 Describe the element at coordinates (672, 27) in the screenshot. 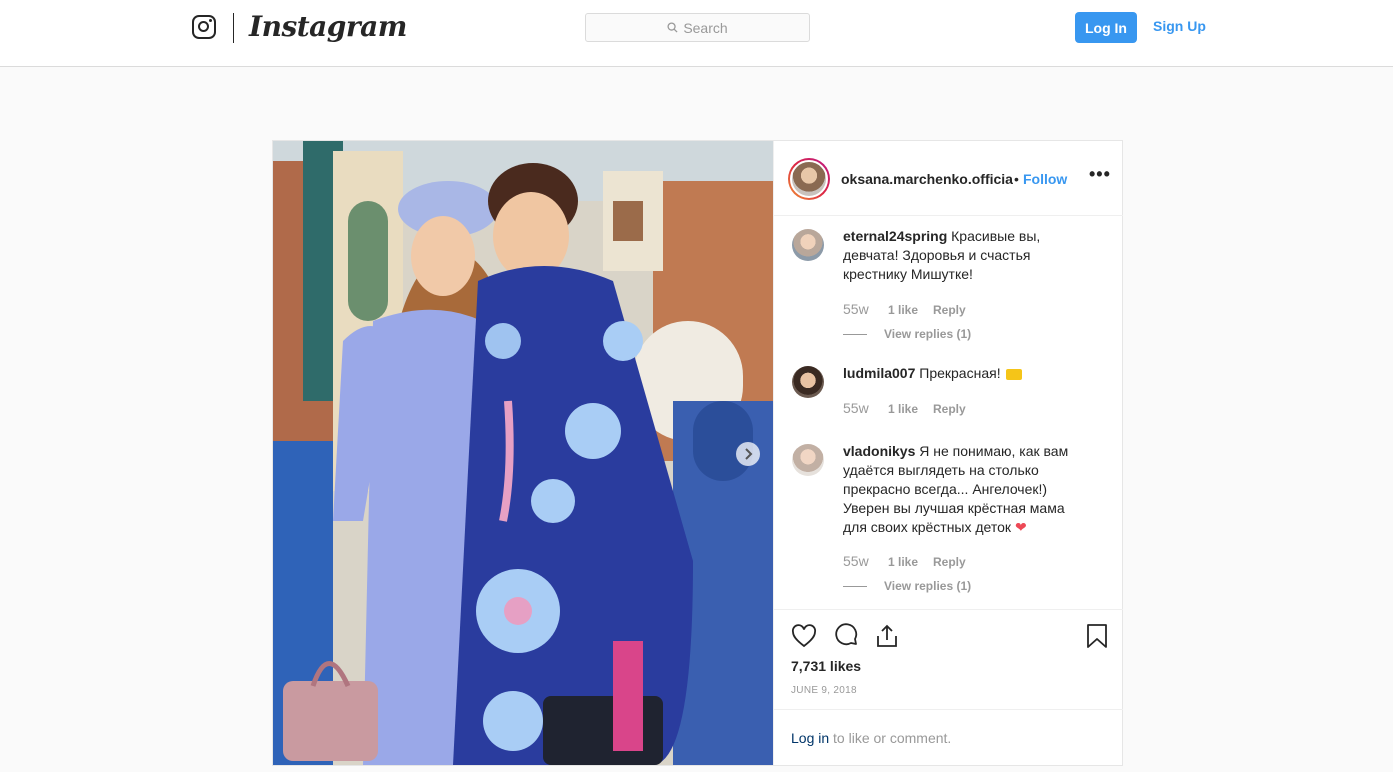

I see `search-icon` at that location.